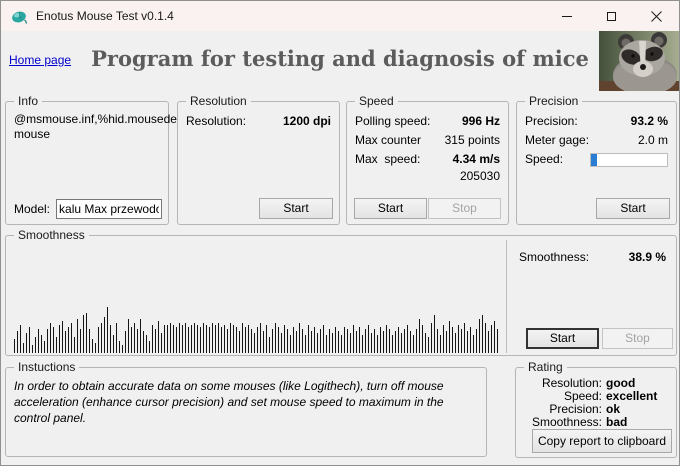 Image resolution: width=680 pixels, height=466 pixels. I want to click on maximize-icon, so click(611, 16).